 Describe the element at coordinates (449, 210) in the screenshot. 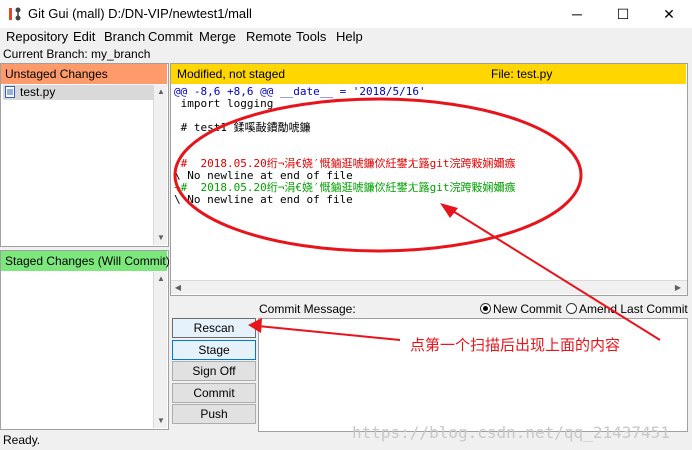

I see `annotation-arrowhead-up` at that location.